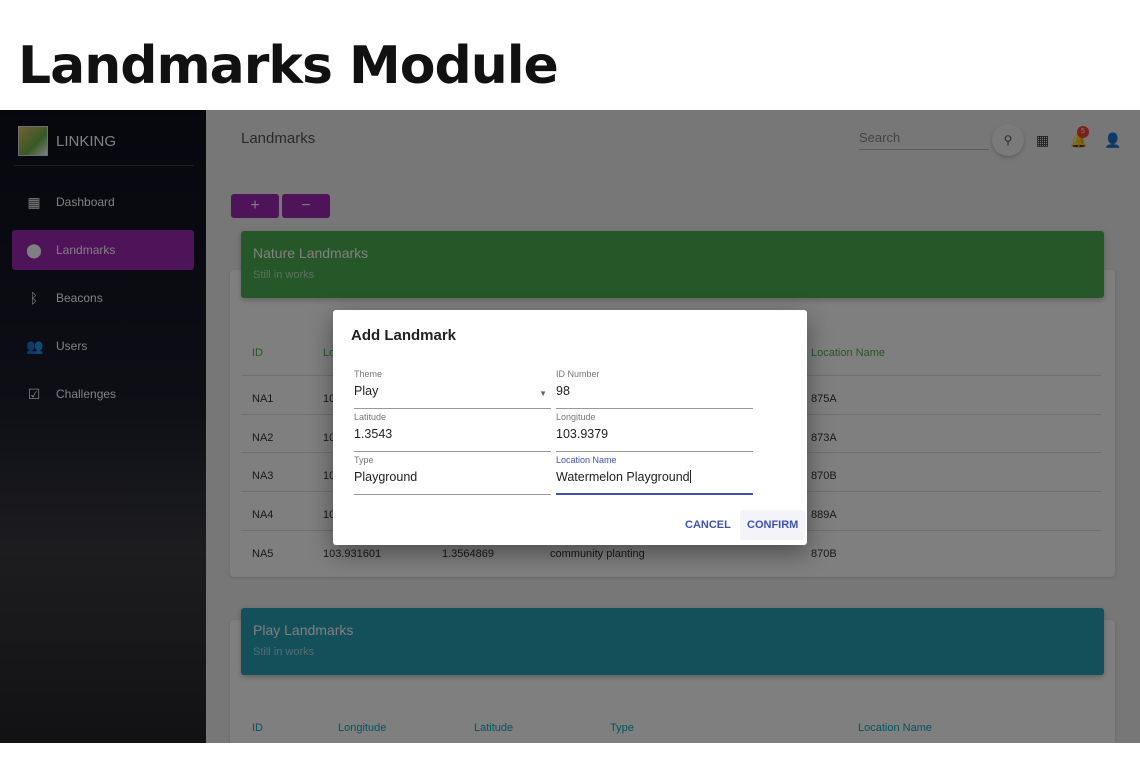 The width and height of the screenshot is (1140, 757). Describe the element at coordinates (452, 389) in the screenshot. I see `theme-select: Theme Play ▼` at that location.